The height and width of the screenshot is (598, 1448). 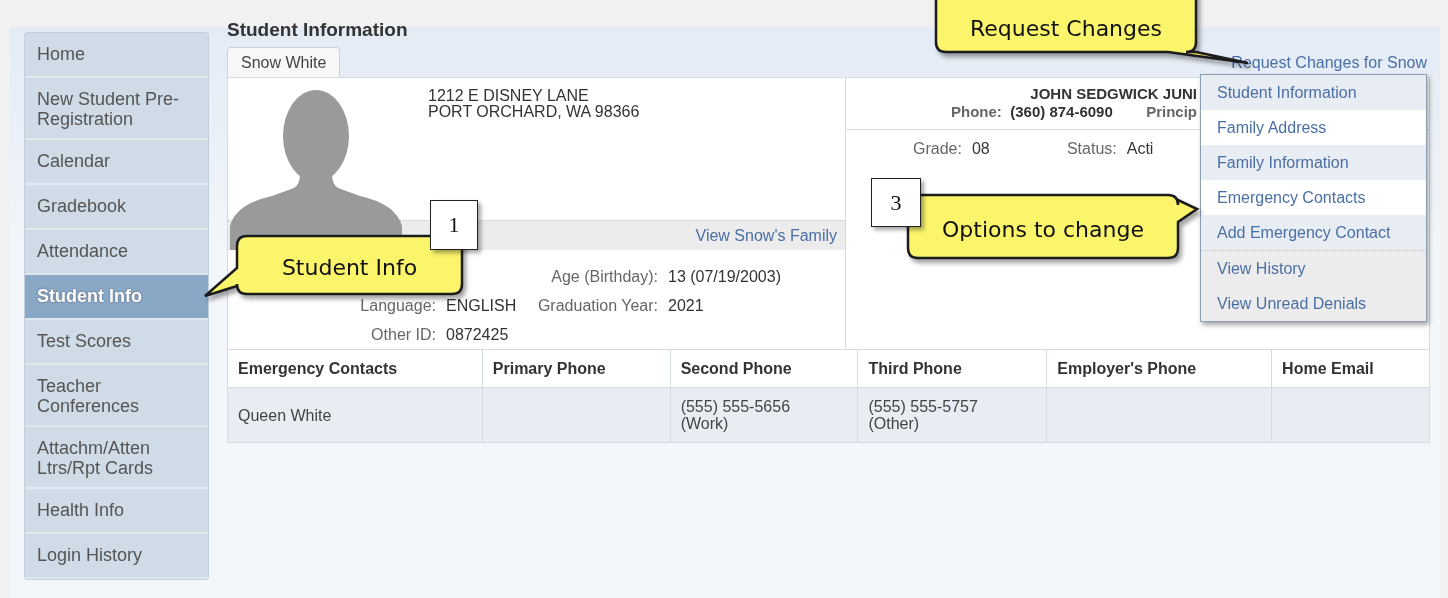 What do you see at coordinates (317, 30) in the screenshot?
I see `page-title: Student Information` at bounding box center [317, 30].